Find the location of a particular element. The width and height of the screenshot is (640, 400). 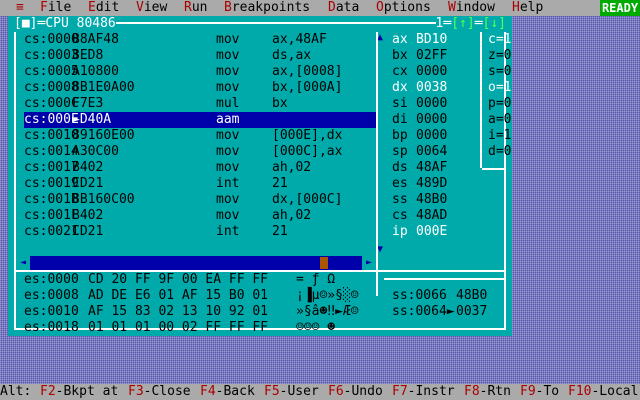

hint-back: F4-Back is located at coordinates (227, 392).